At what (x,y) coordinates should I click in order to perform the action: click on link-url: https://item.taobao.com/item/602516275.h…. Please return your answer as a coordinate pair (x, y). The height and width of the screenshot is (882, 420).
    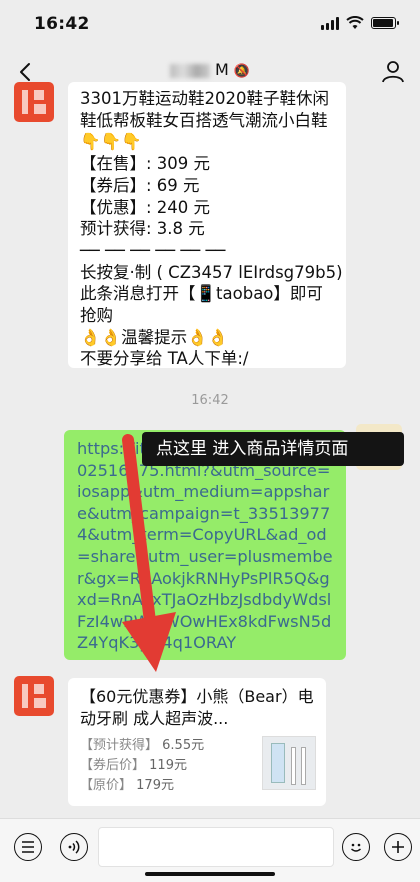
    Looking at the image, I should click on (205, 545).